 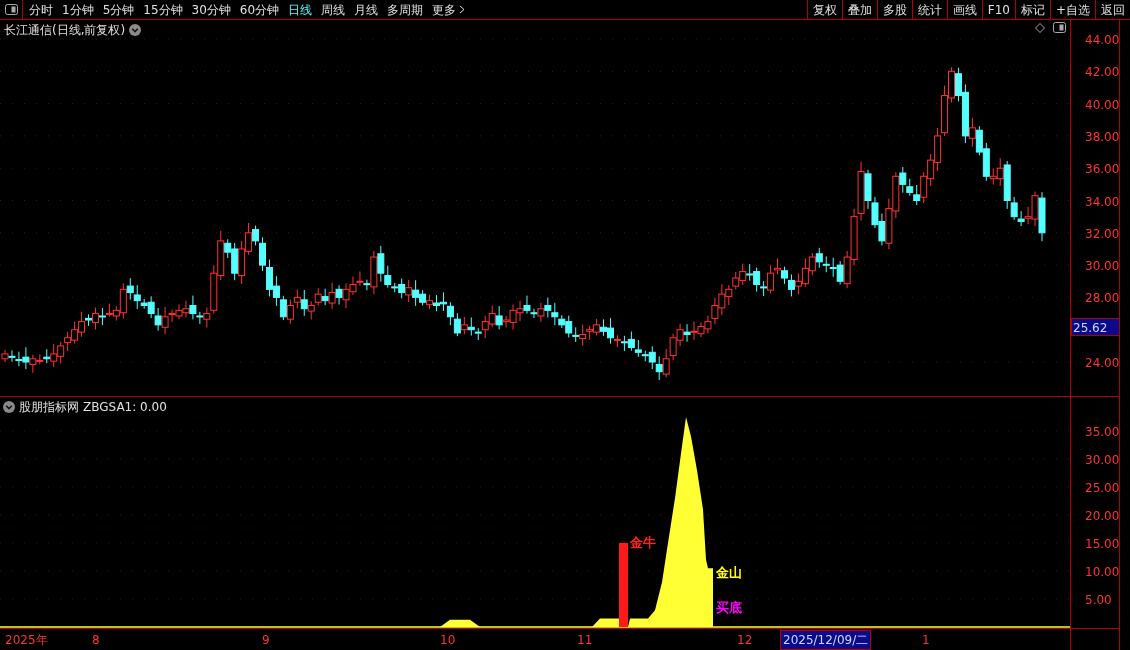 I want to click on period-tab: 月线, so click(x=366, y=9).